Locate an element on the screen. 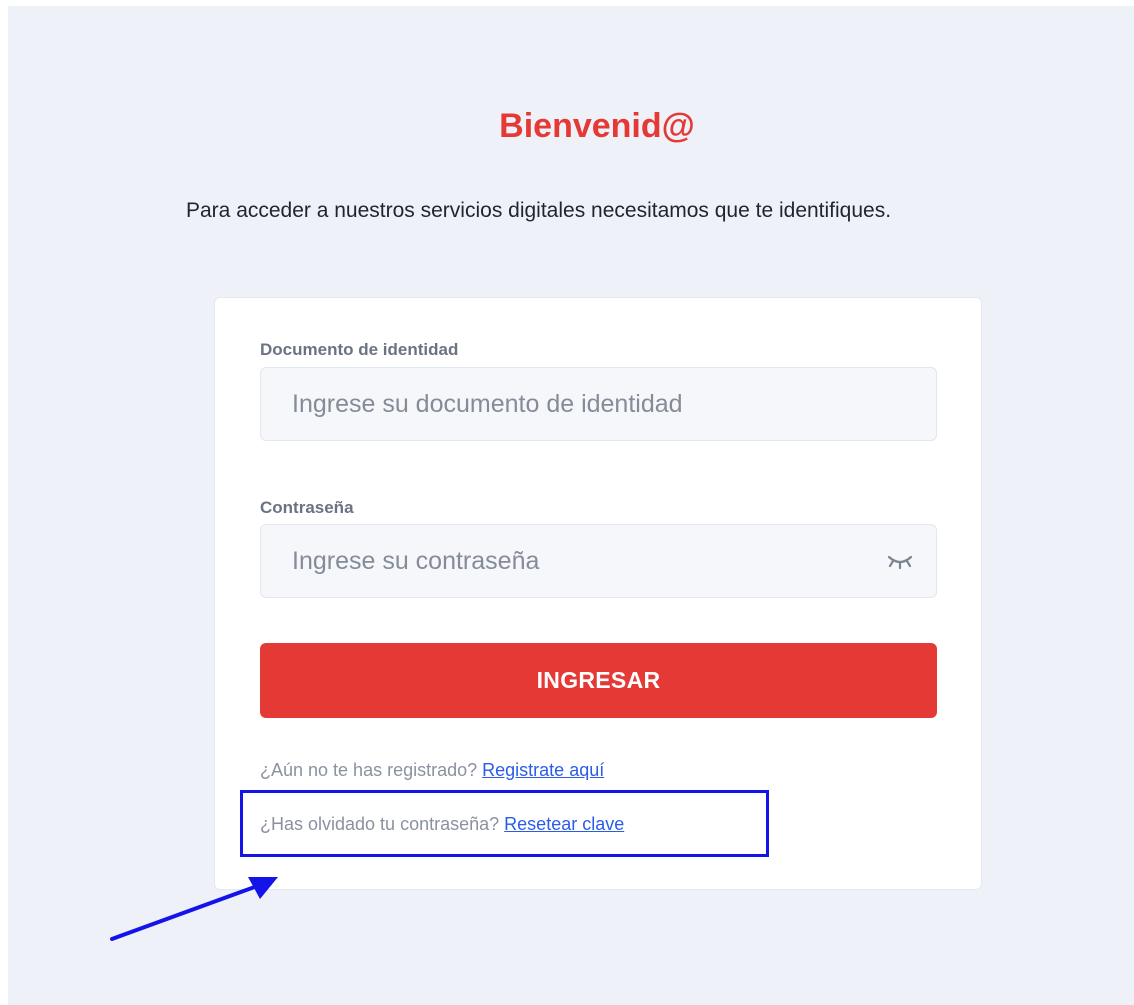 Image resolution: width=1134 pixels, height=1005 pixels. password-input-wrapper is located at coordinates (598, 561).